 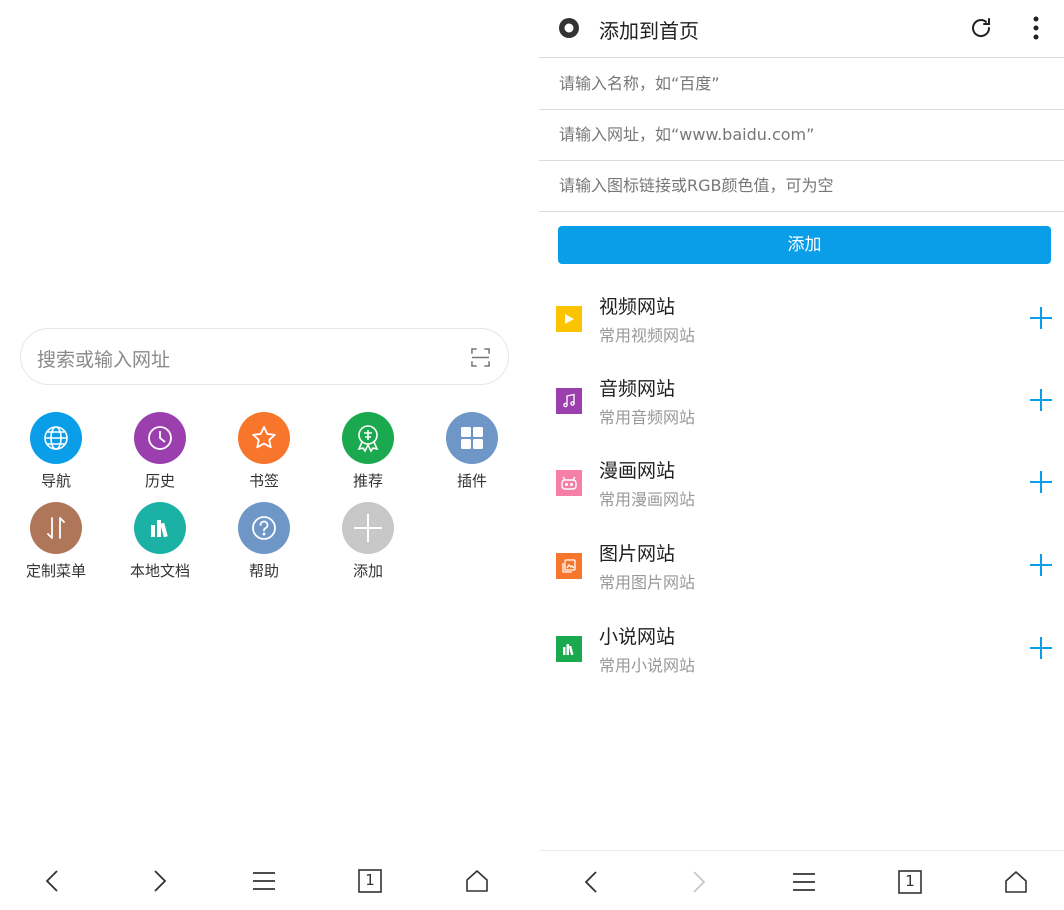 I want to click on category-subtitle: 常用漫画网站, so click(x=647, y=499).